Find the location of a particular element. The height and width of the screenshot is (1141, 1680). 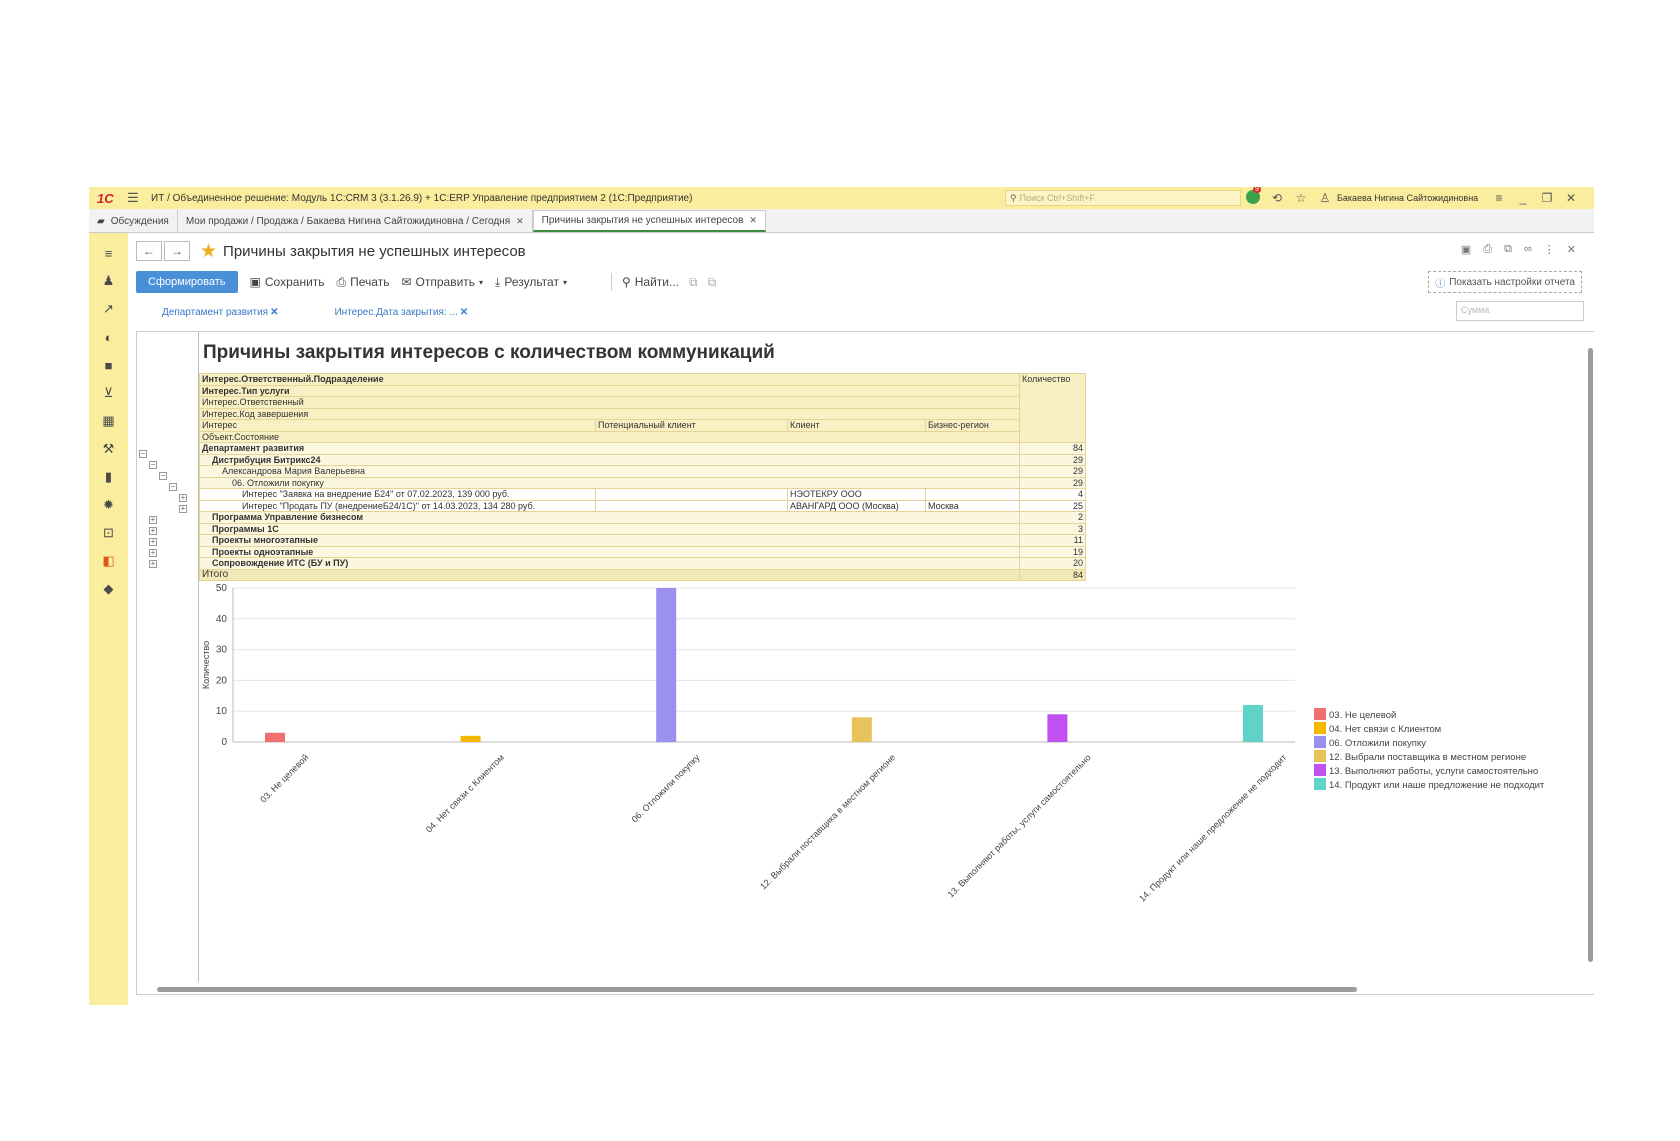

global-search-input: ⚲ Поиск Ctrl+Shift+F is located at coordinates (1123, 198).